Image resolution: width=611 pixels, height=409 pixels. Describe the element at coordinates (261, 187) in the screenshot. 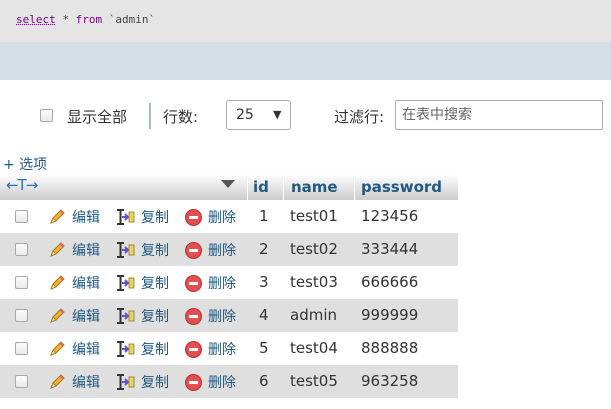

I see `column-header-id: id` at that location.